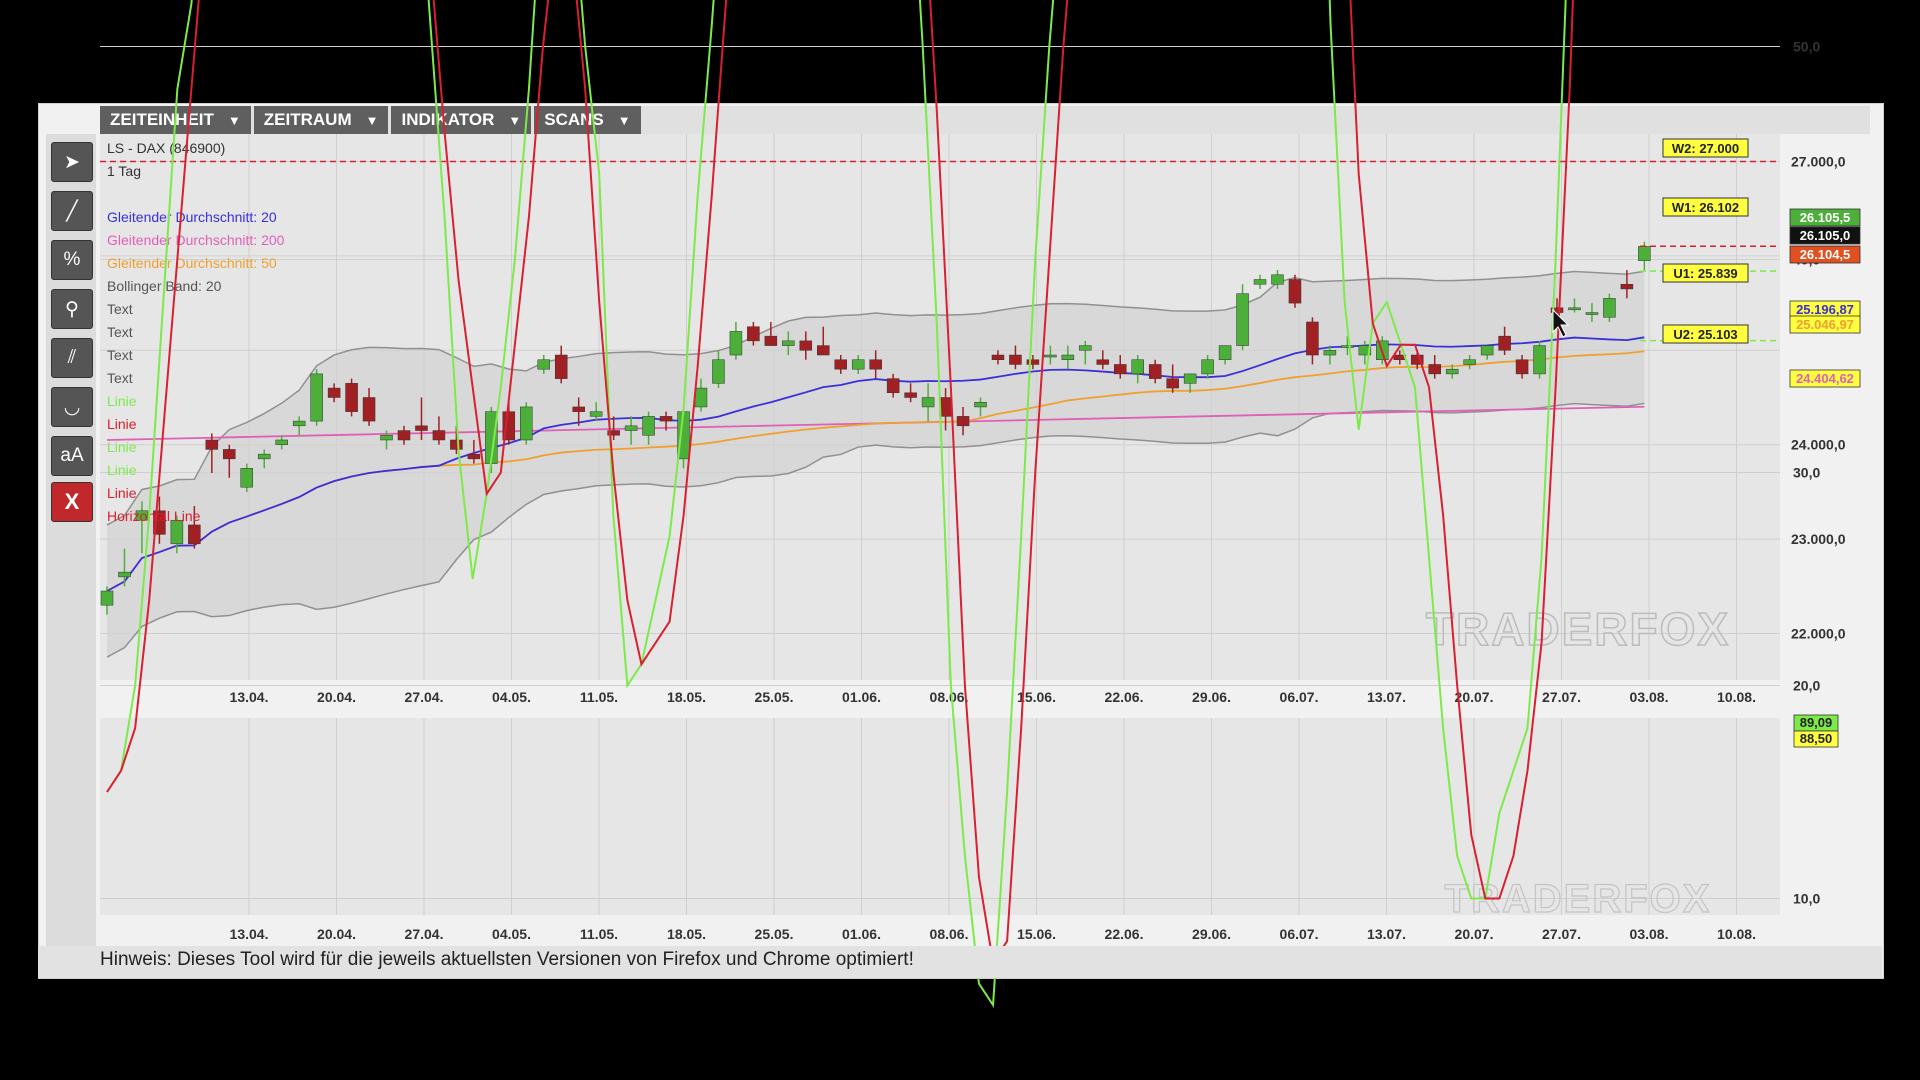  What do you see at coordinates (336, 697) in the screenshot?
I see `x-tick-label: 20.04.` at bounding box center [336, 697].